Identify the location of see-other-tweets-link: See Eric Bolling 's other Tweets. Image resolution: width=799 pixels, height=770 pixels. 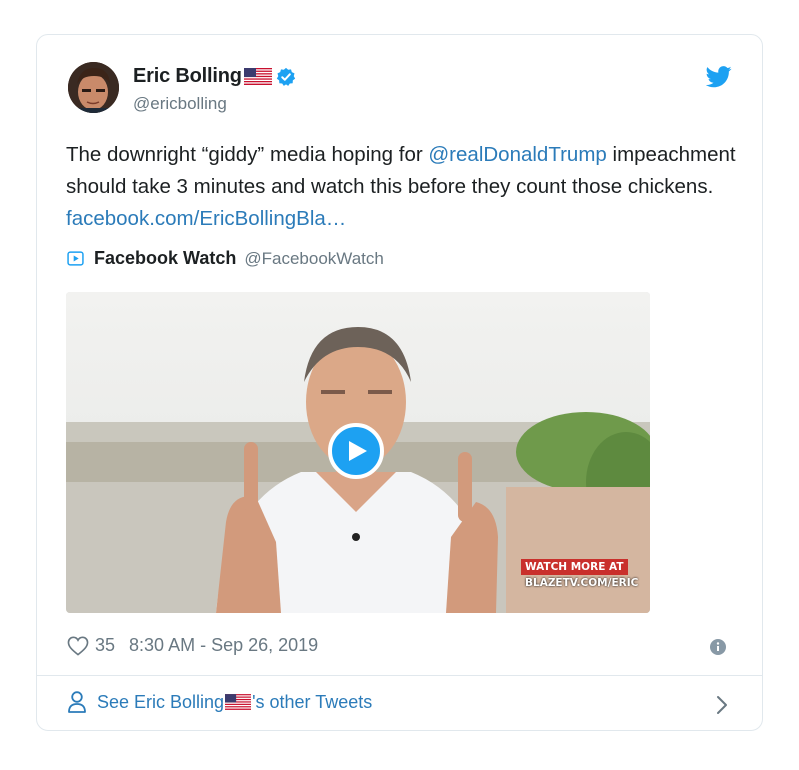
(219, 702).